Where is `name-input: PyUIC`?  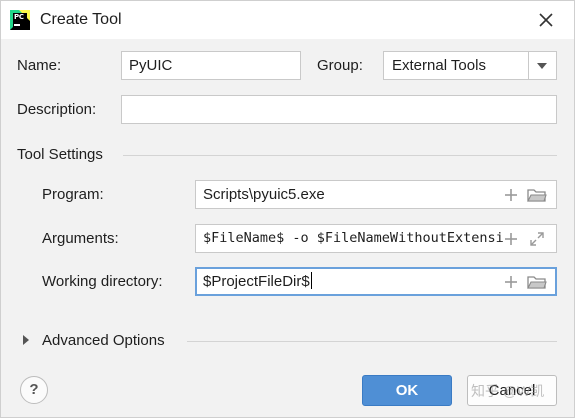 name-input: PyUIC is located at coordinates (211, 65).